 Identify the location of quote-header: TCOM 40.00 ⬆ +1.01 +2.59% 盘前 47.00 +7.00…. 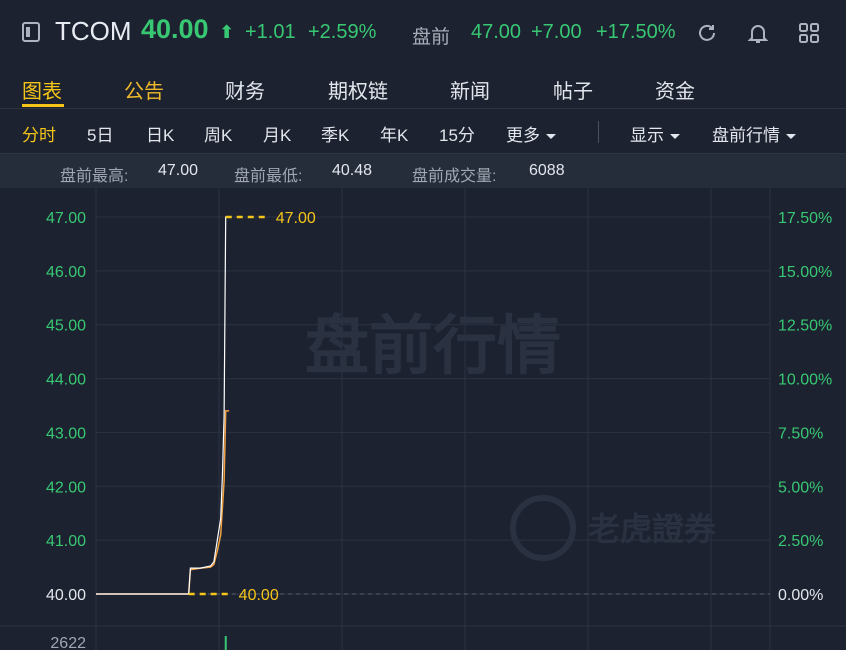
(423, 32).